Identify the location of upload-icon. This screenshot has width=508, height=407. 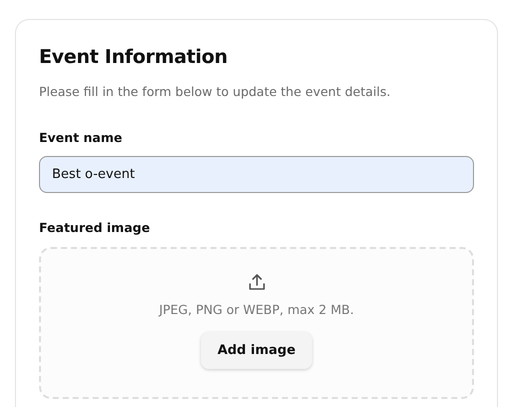
(257, 282).